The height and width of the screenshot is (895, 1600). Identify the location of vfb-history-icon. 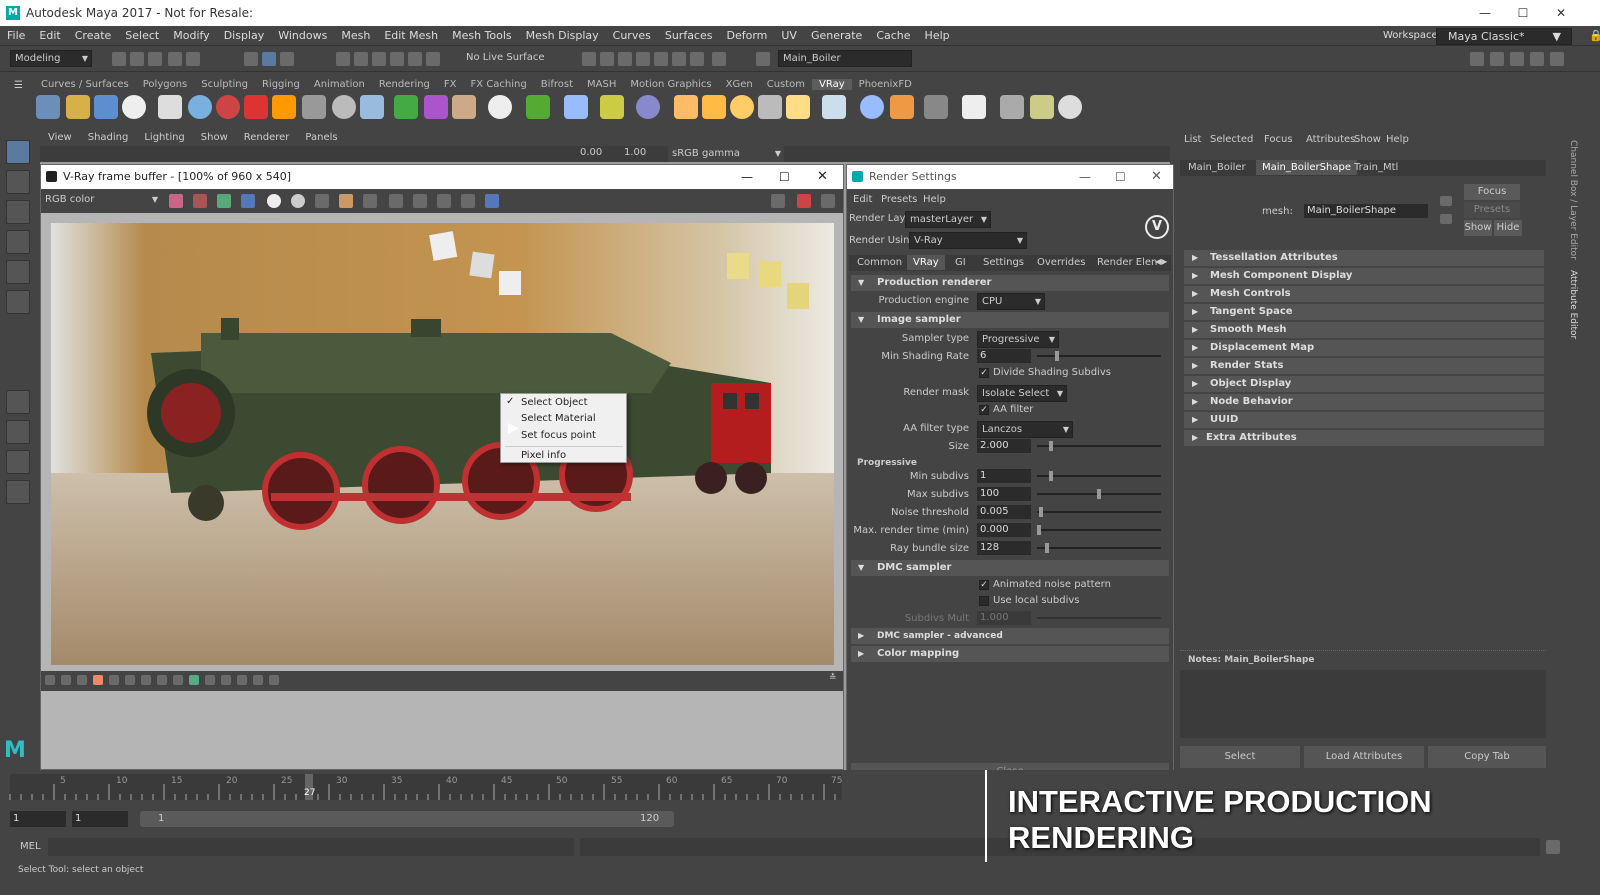
(50, 680).